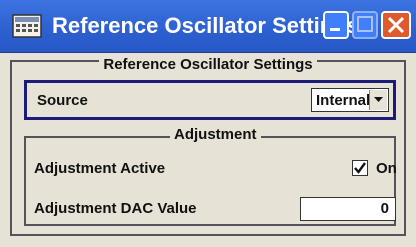 The image size is (416, 247). What do you see at coordinates (27, 26) in the screenshot?
I see `app-icon` at bounding box center [27, 26].